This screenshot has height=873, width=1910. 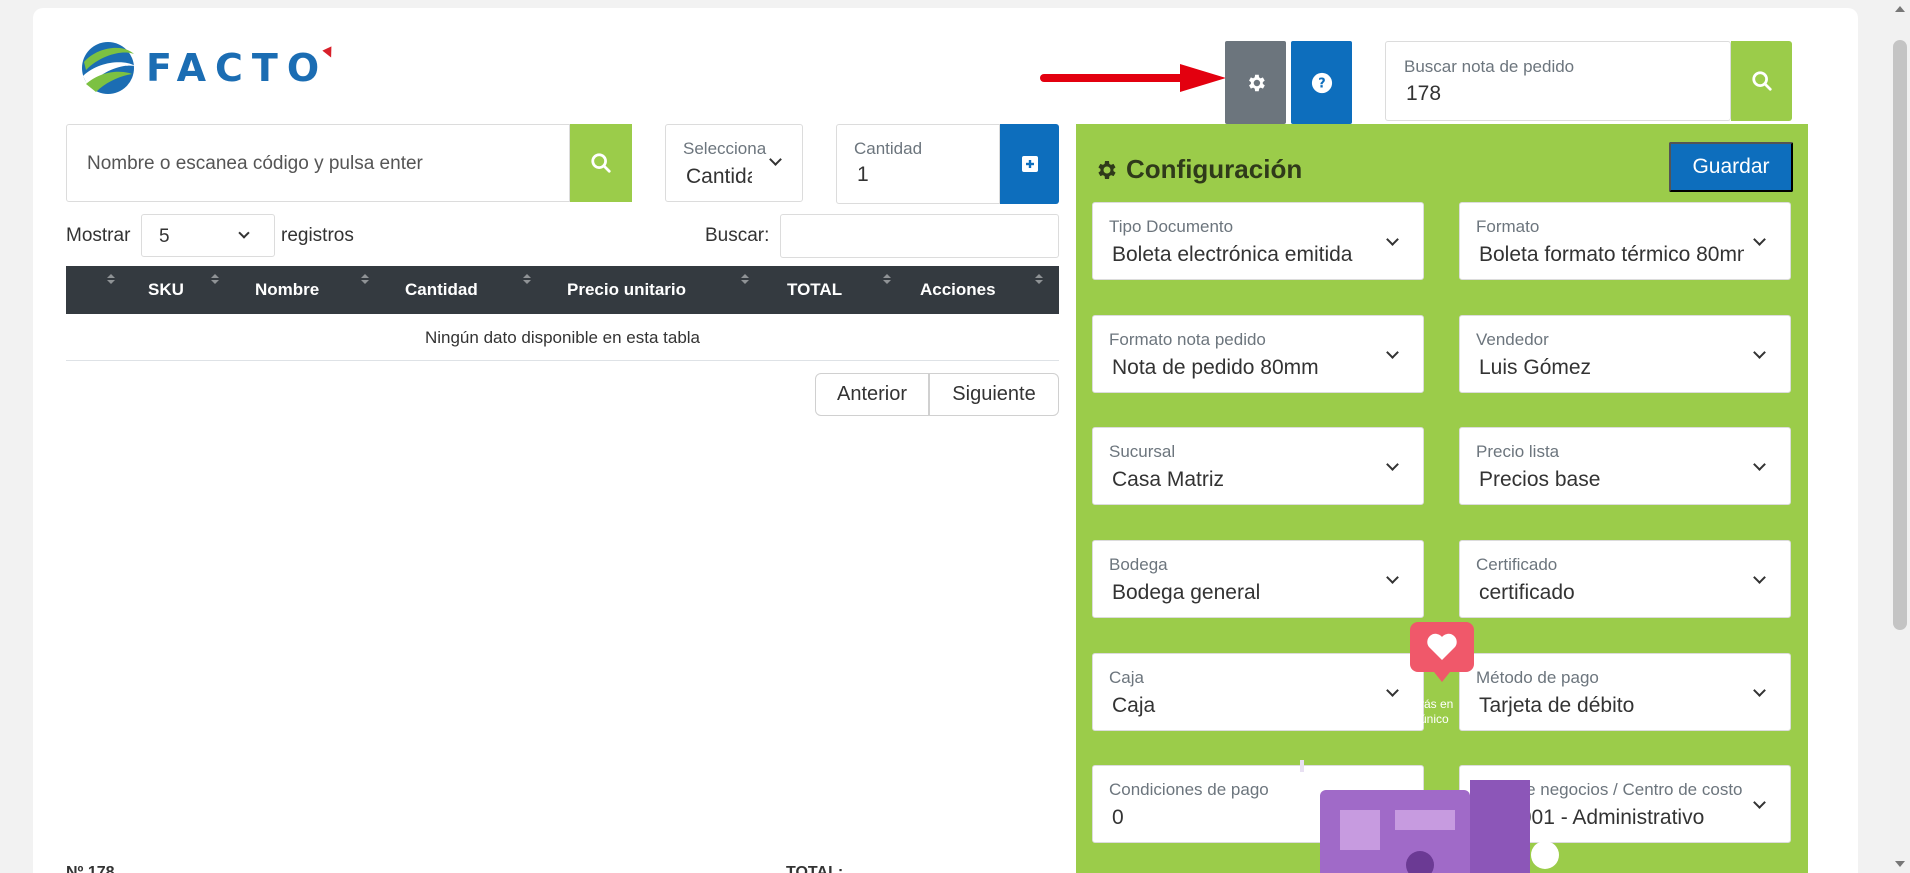 What do you see at coordinates (166, 290) in the screenshot?
I see `column-sku: SKU` at bounding box center [166, 290].